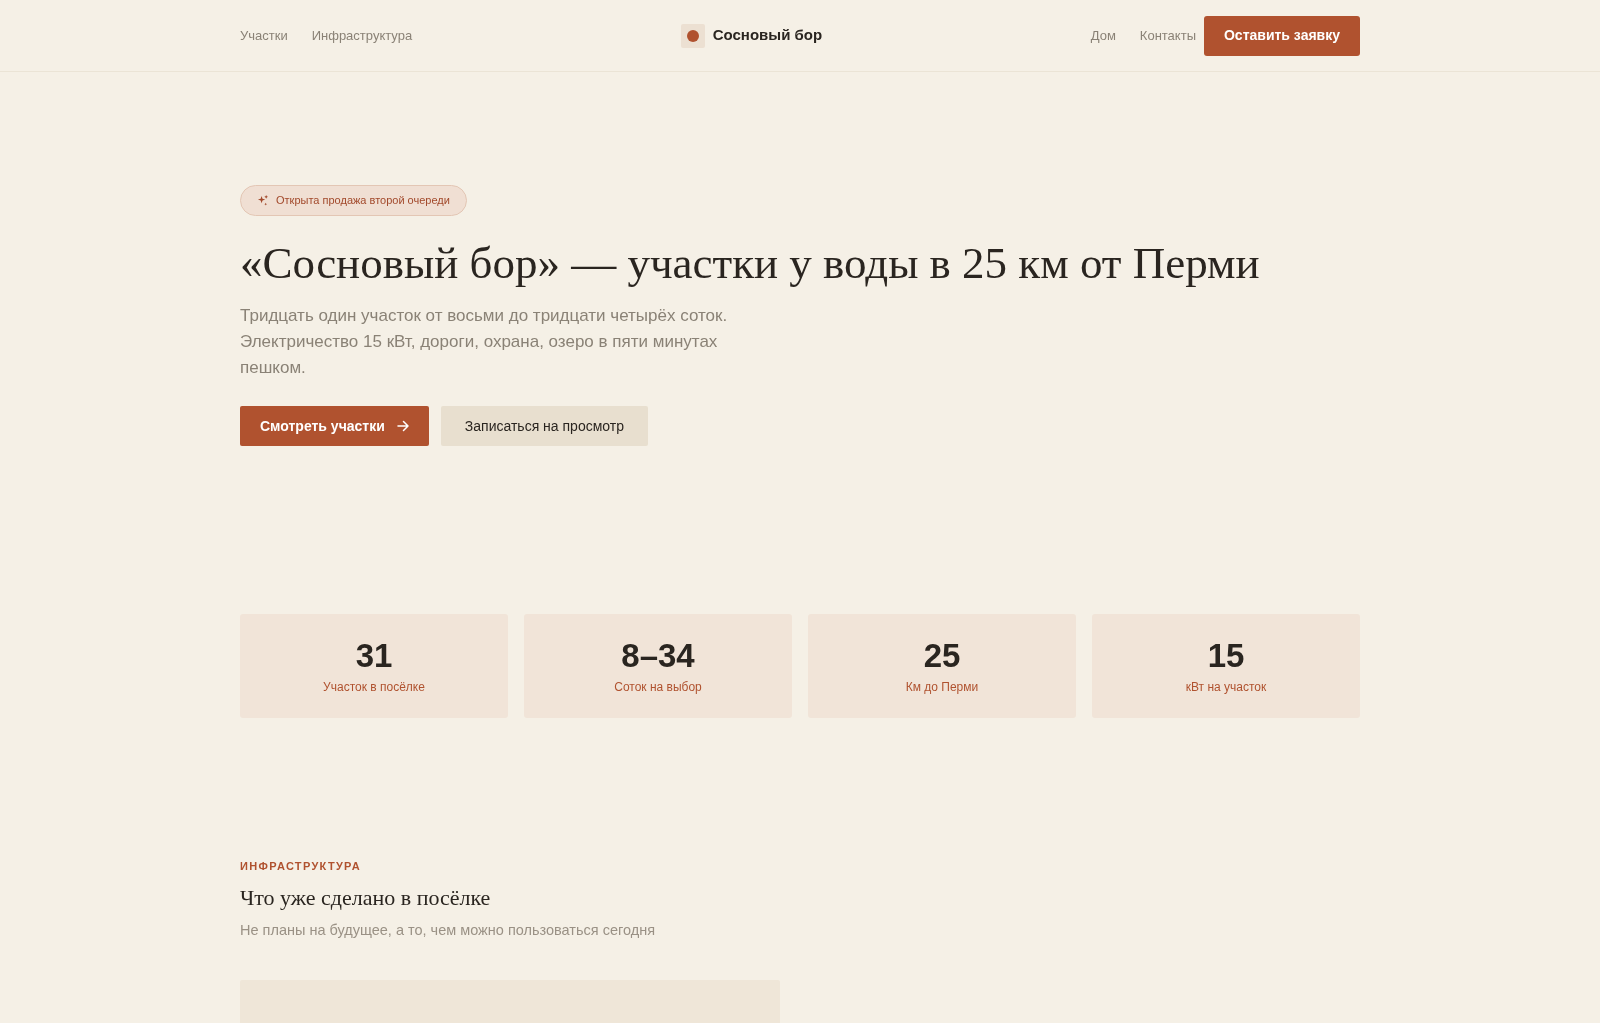  I want to click on nav-link: Контакты, so click(1167, 35).